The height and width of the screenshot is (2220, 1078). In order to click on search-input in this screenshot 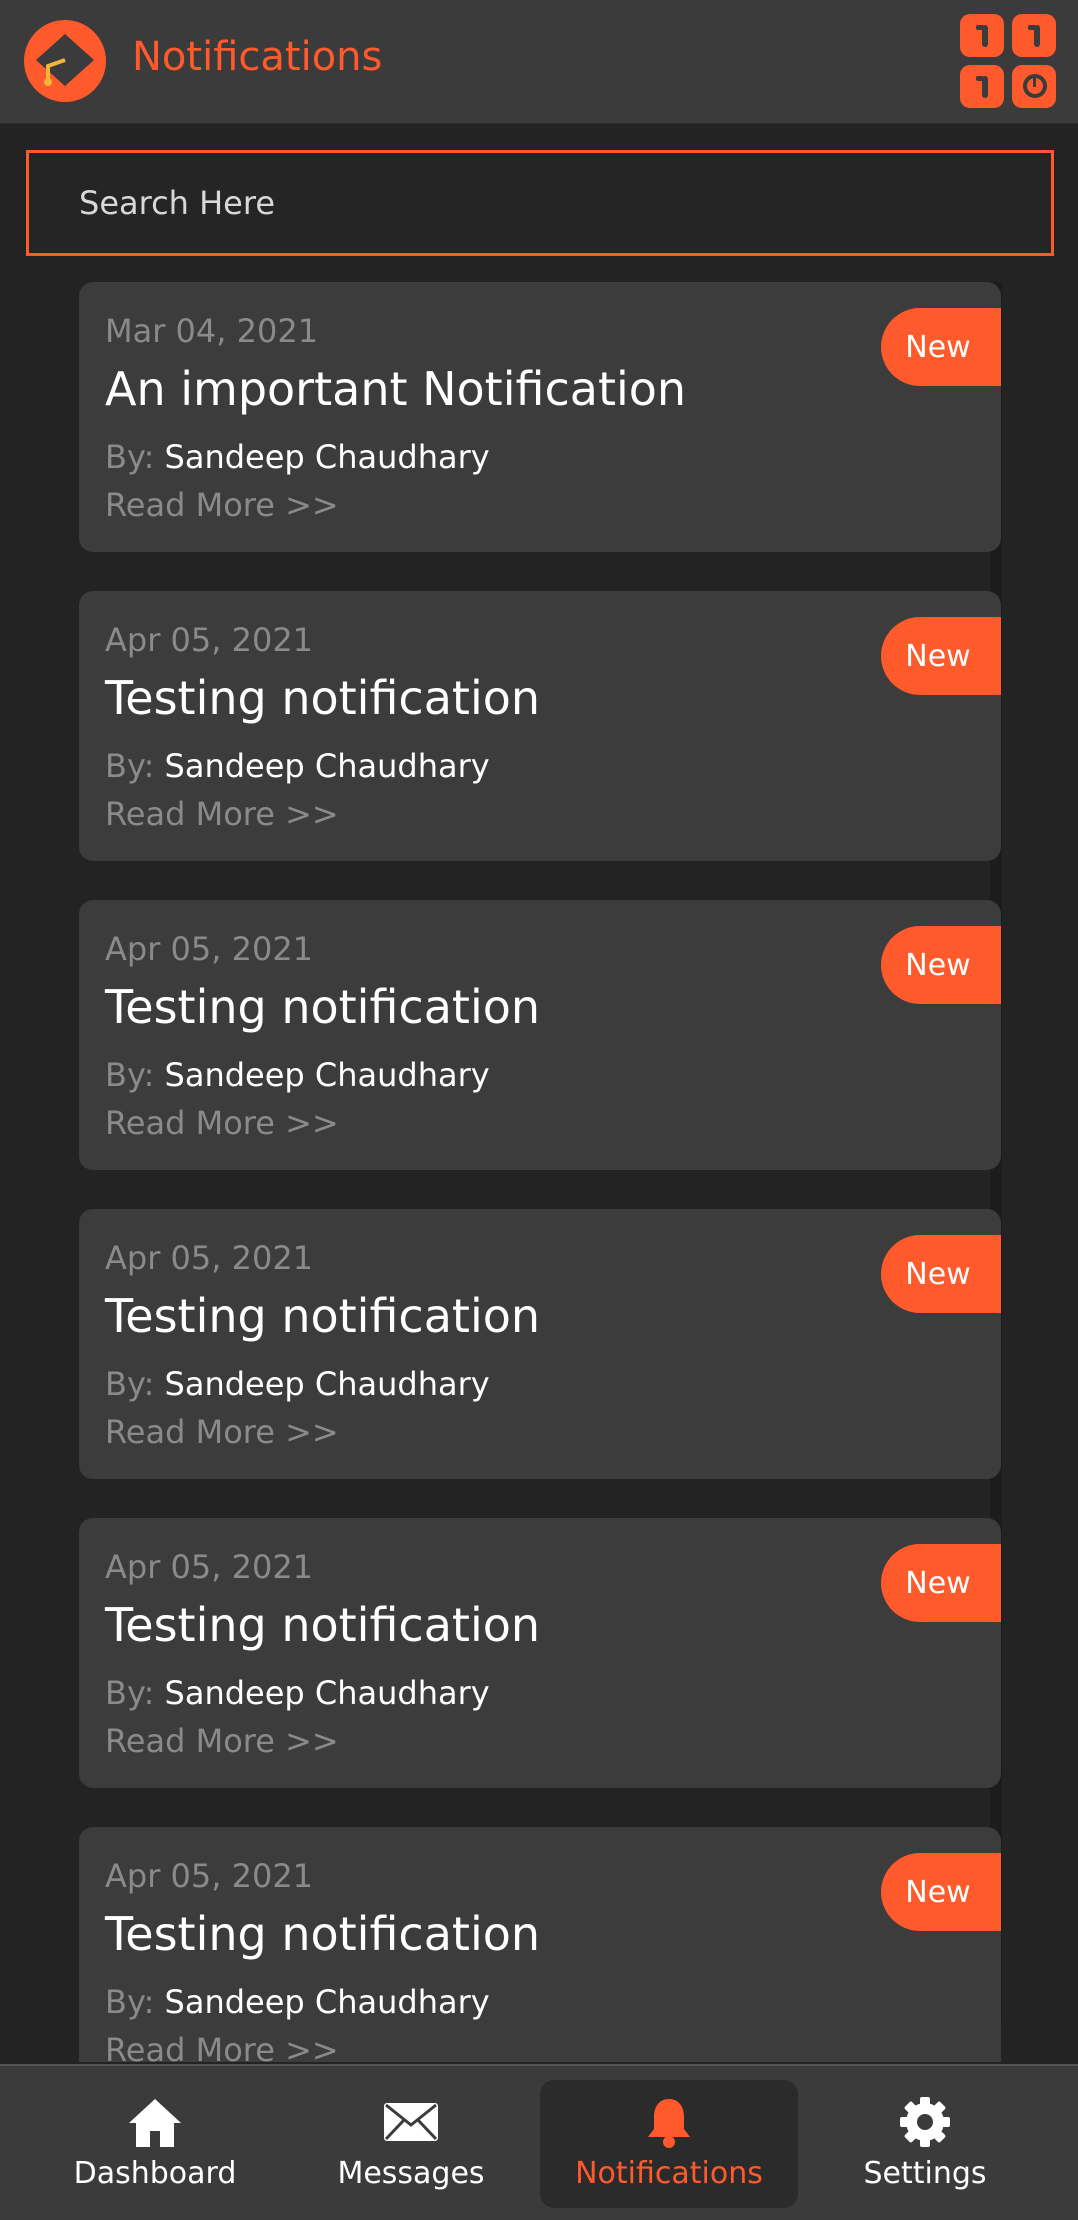, I will do `click(540, 203)`.